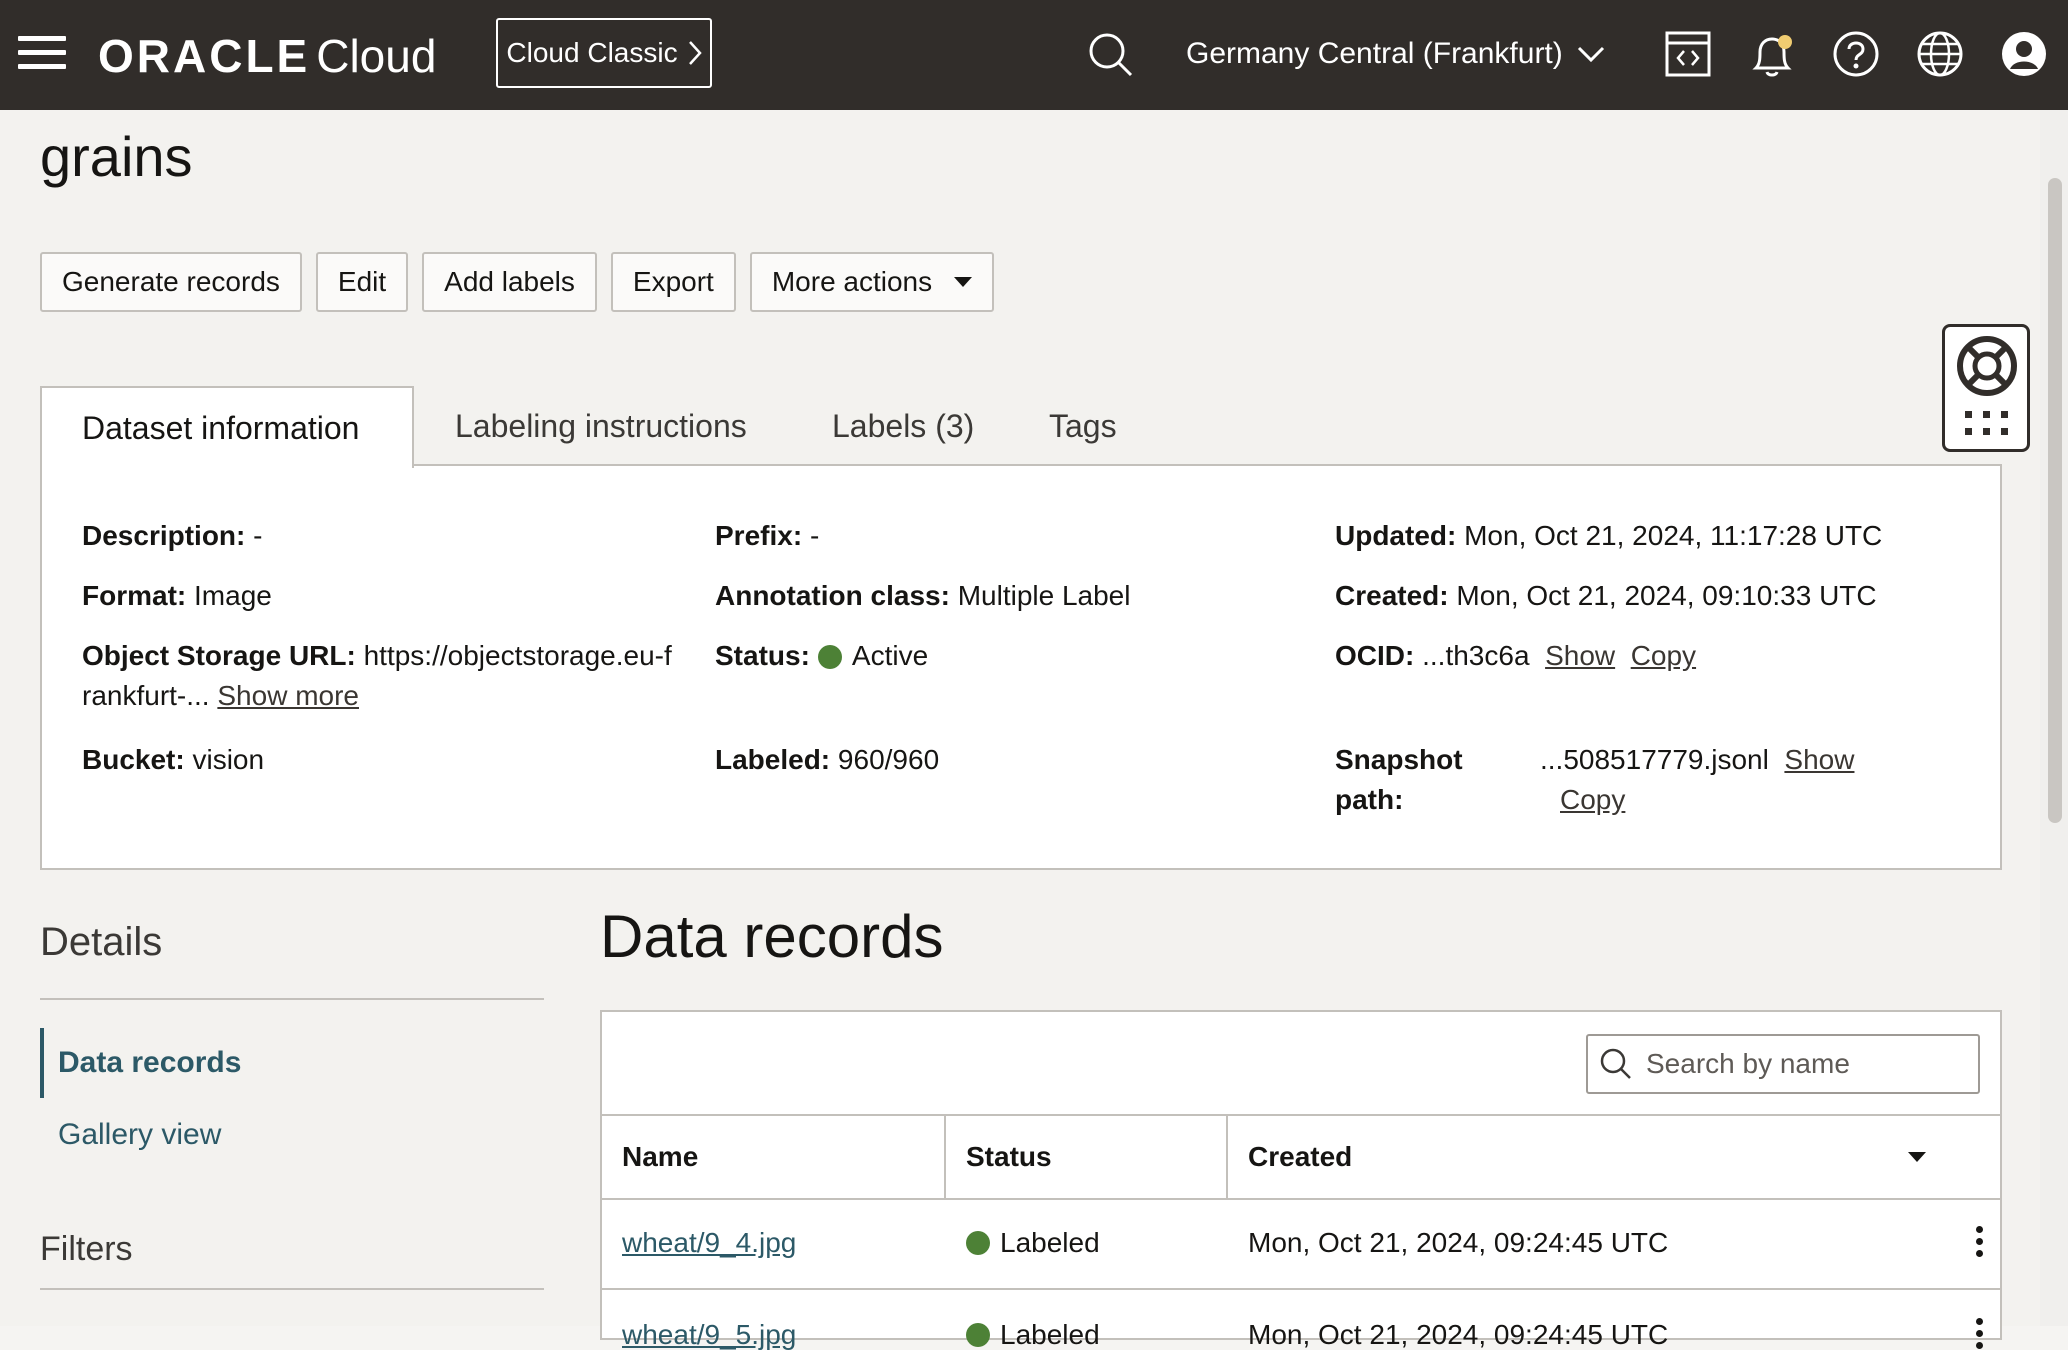 The image size is (2068, 1350). I want to click on record-created: Mon, Oct 21, 2024, 09:24:45 UTC, so click(1458, 1242).